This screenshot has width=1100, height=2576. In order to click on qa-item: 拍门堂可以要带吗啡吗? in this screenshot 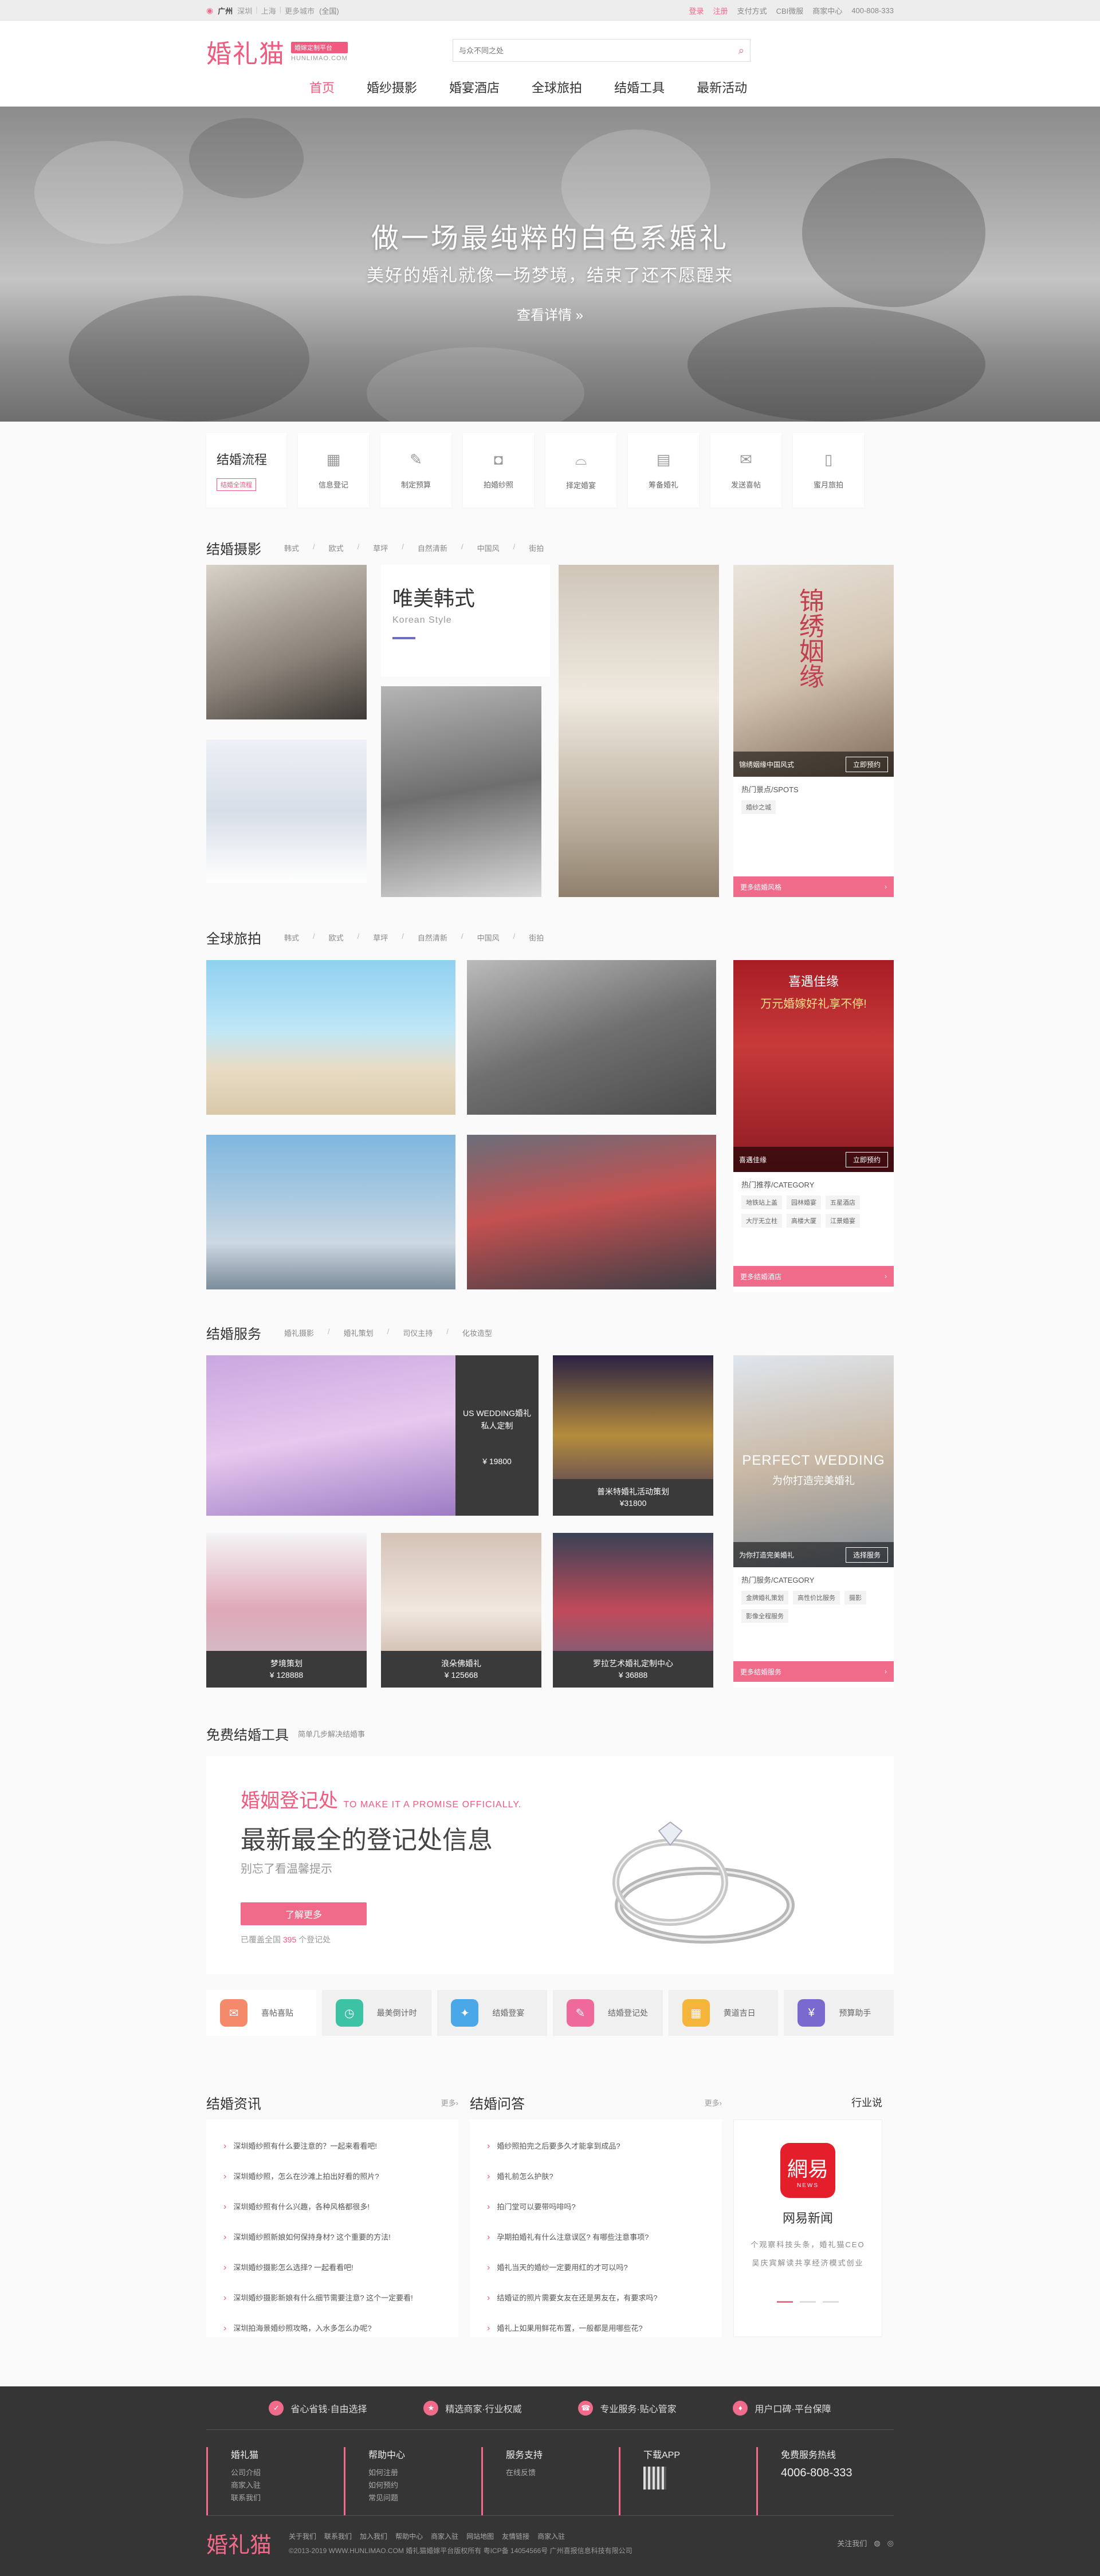, I will do `click(596, 2207)`.